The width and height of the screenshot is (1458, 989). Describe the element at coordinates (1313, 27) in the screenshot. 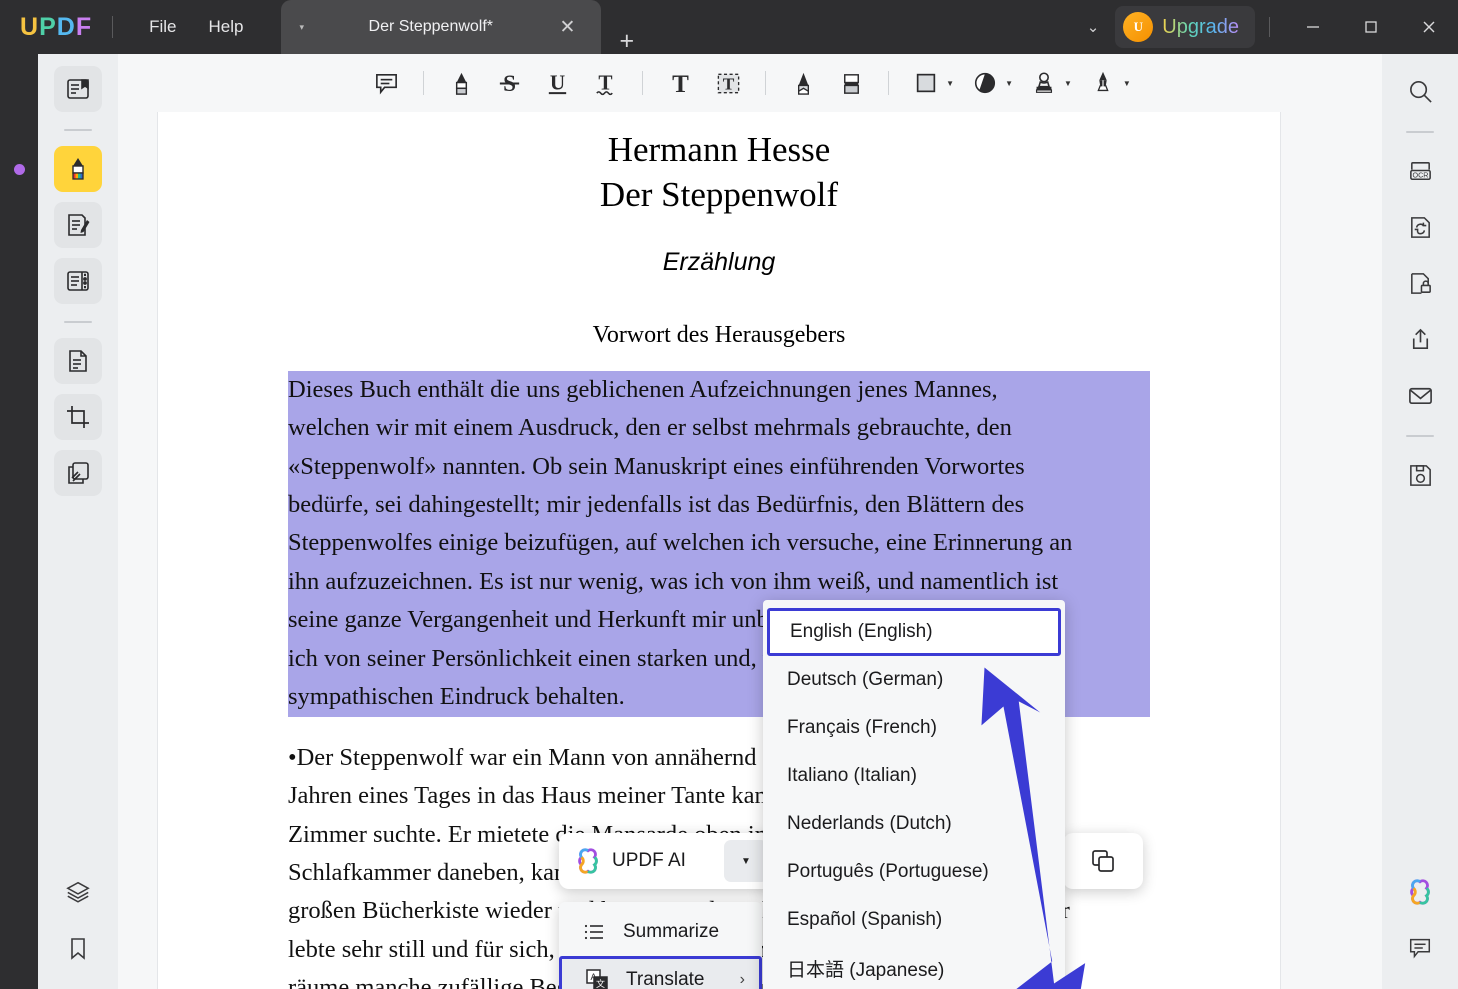

I see `minimize-button` at that location.